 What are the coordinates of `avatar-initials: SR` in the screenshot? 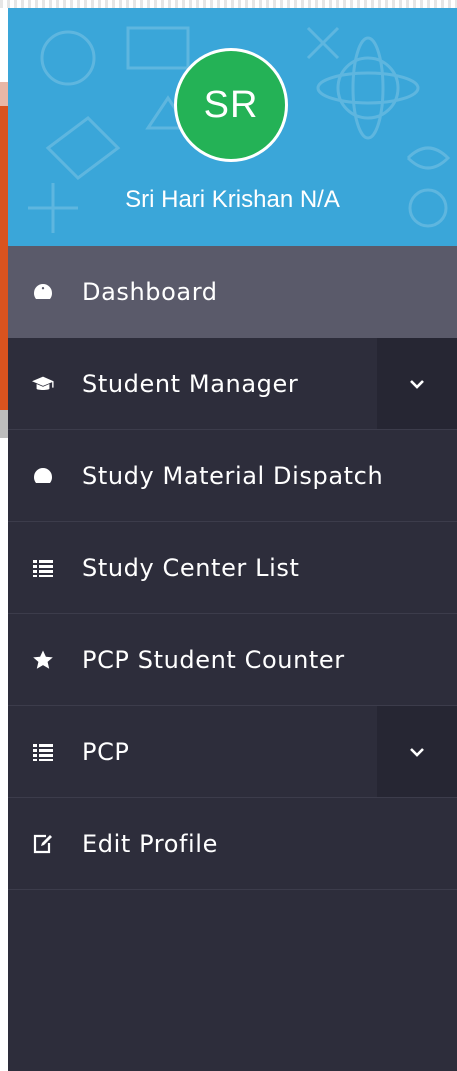 It's located at (231, 104).